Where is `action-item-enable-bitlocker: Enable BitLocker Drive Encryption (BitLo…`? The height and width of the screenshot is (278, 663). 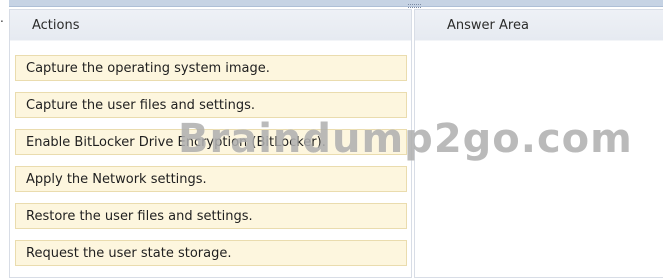 action-item-enable-bitlocker: Enable BitLocker Drive Encryption (BitLo… is located at coordinates (211, 142).